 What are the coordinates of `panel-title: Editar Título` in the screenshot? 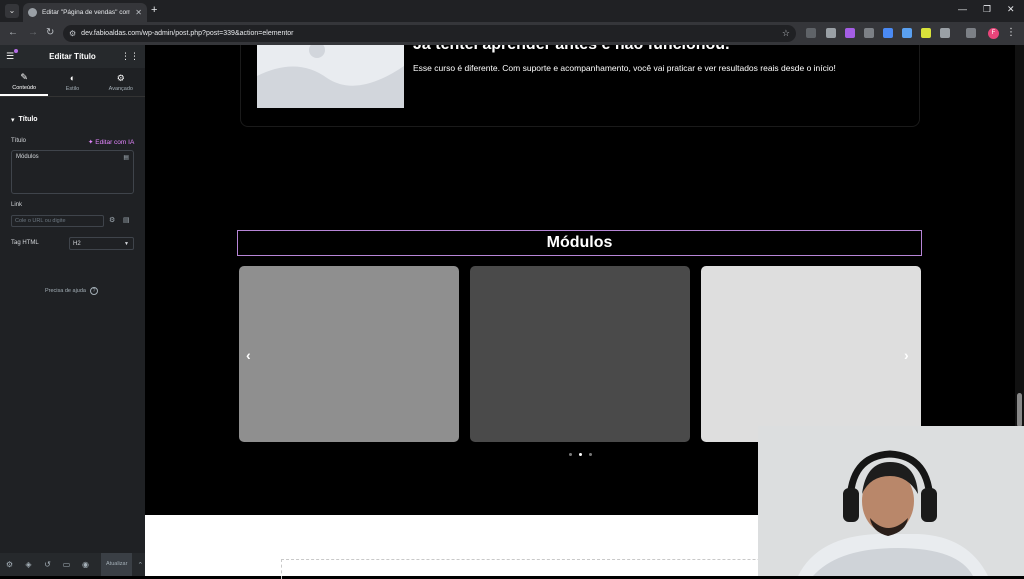 It's located at (72, 56).